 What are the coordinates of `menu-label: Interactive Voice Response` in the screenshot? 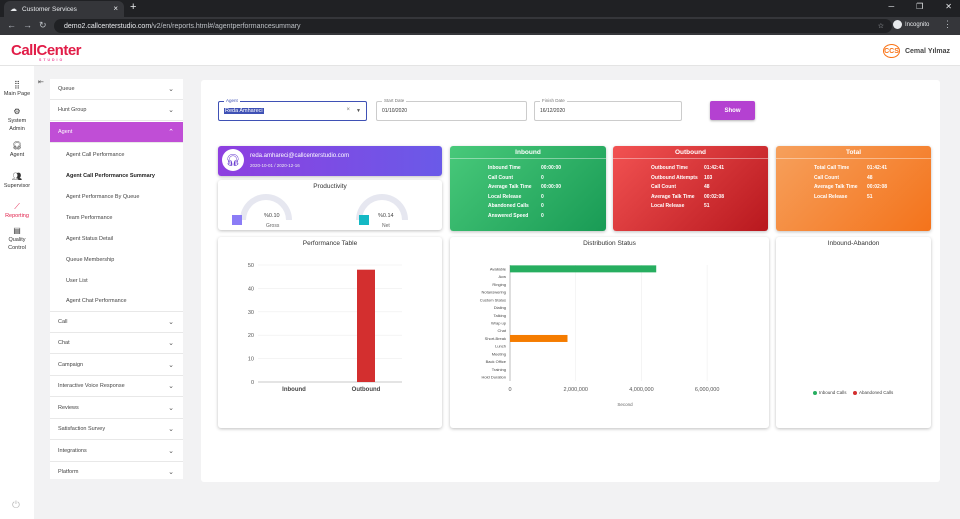 It's located at (91, 386).